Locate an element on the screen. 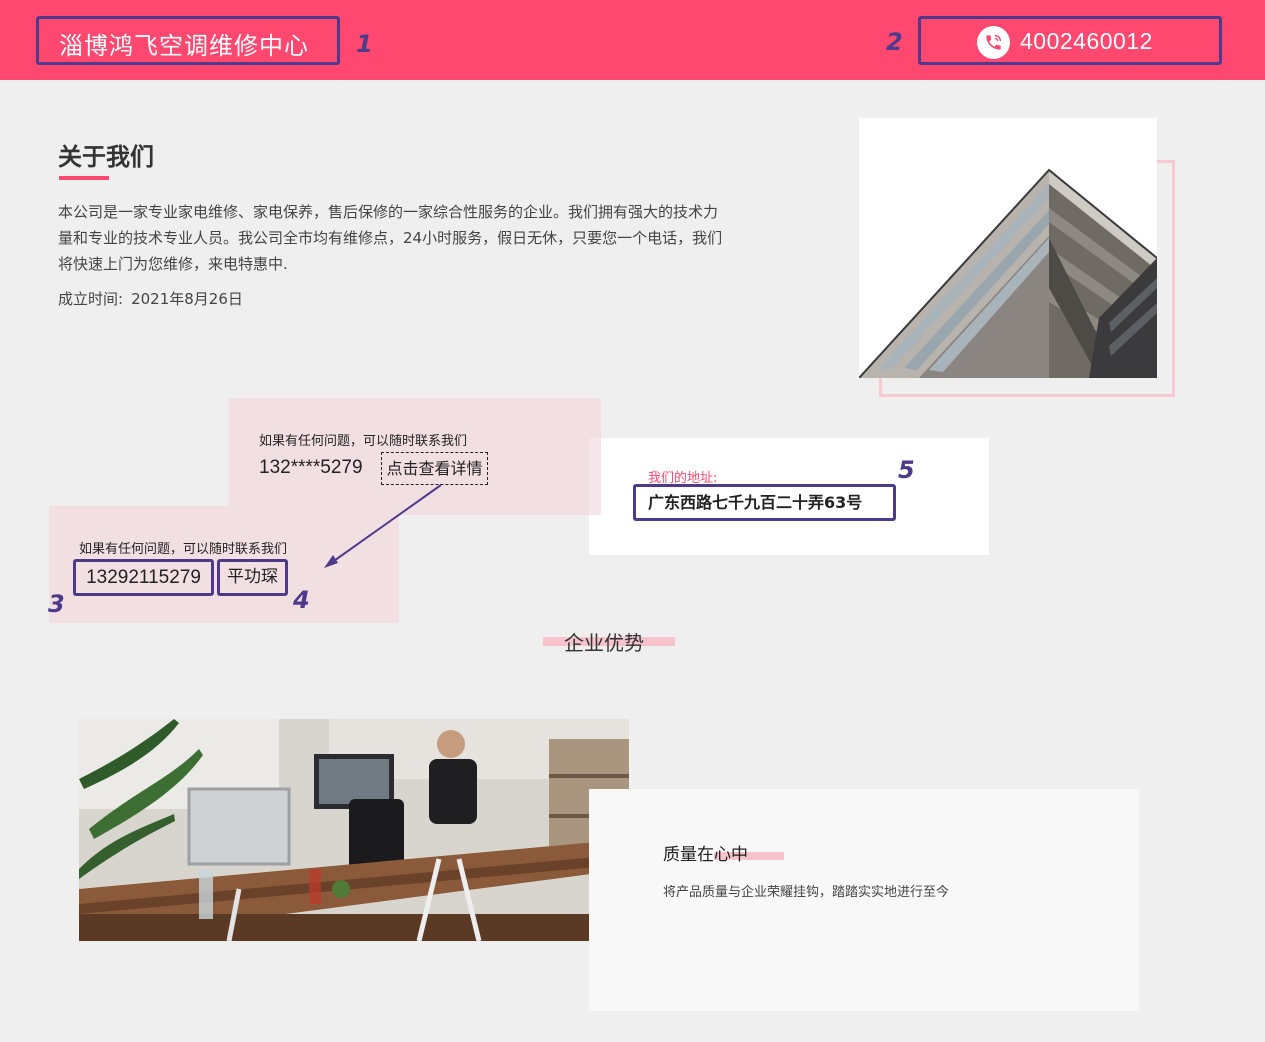 This screenshot has width=1265, height=1042. founded-info: 成立时间: 2021年8月26日 is located at coordinates (150, 298).